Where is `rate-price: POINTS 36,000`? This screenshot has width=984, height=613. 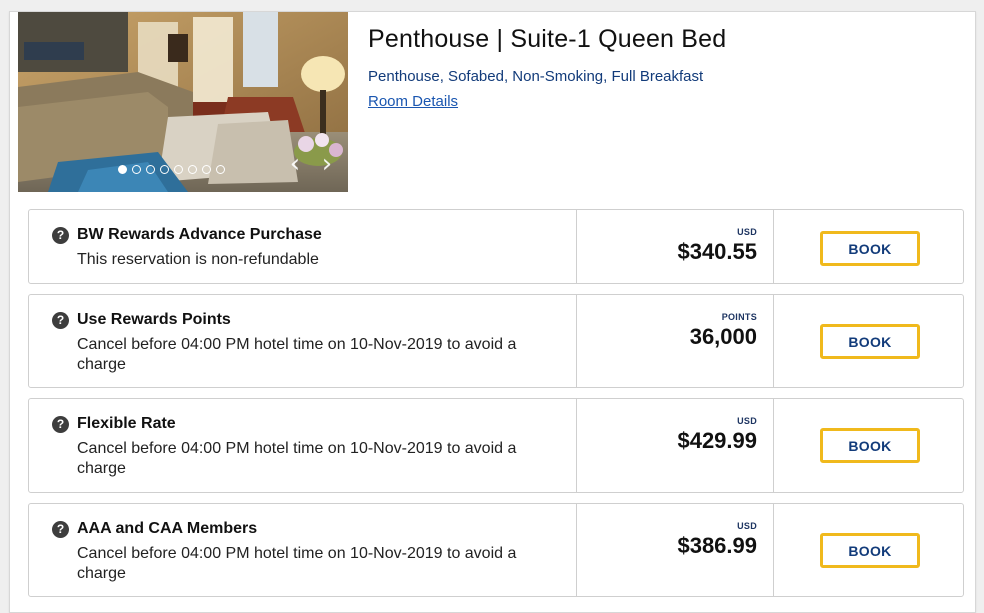
rate-price: POINTS 36,000 is located at coordinates (675, 341).